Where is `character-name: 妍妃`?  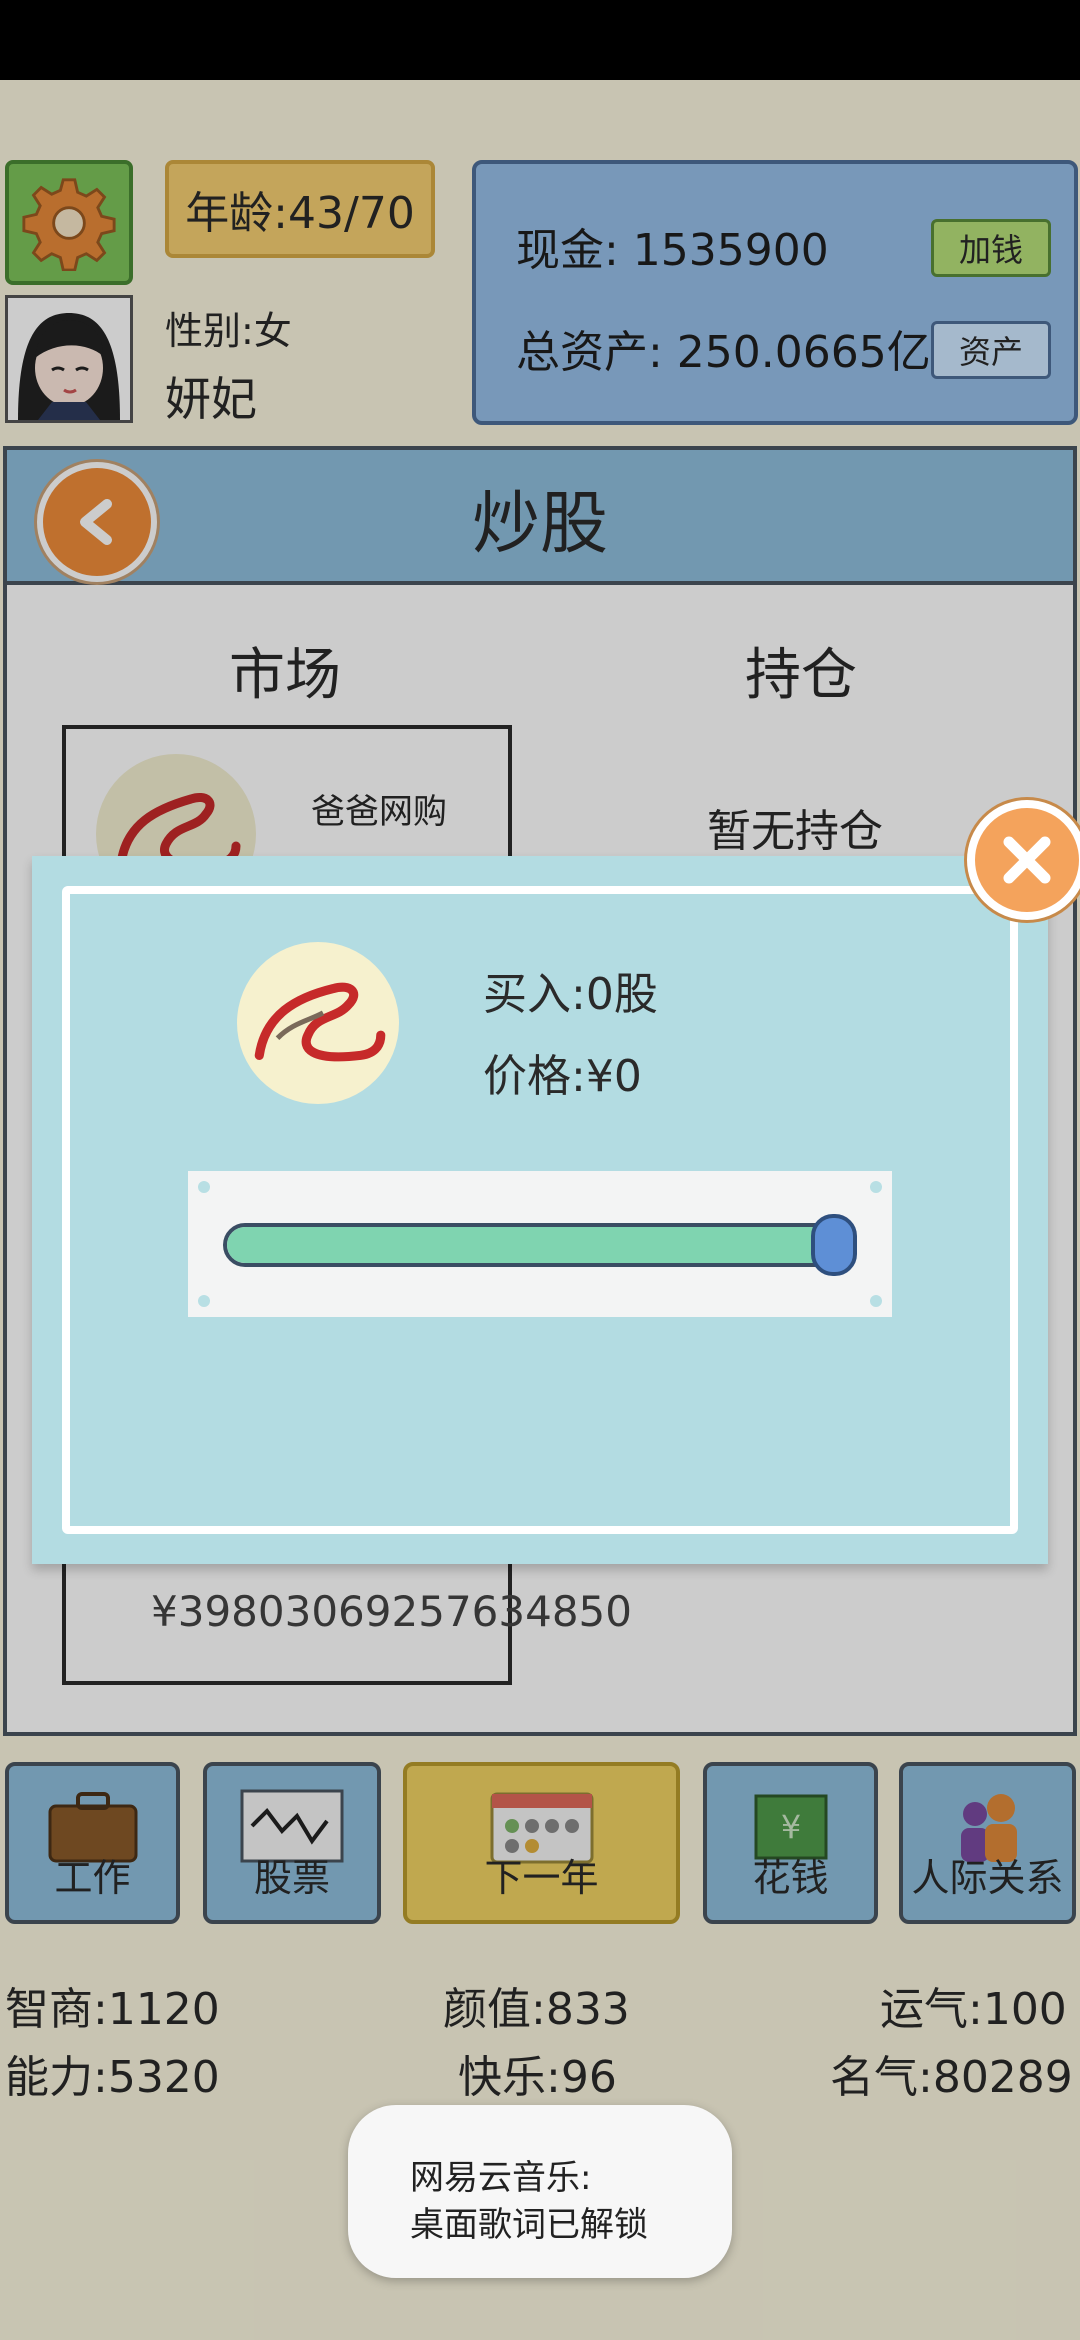 character-name: 妍妃 is located at coordinates (211, 399).